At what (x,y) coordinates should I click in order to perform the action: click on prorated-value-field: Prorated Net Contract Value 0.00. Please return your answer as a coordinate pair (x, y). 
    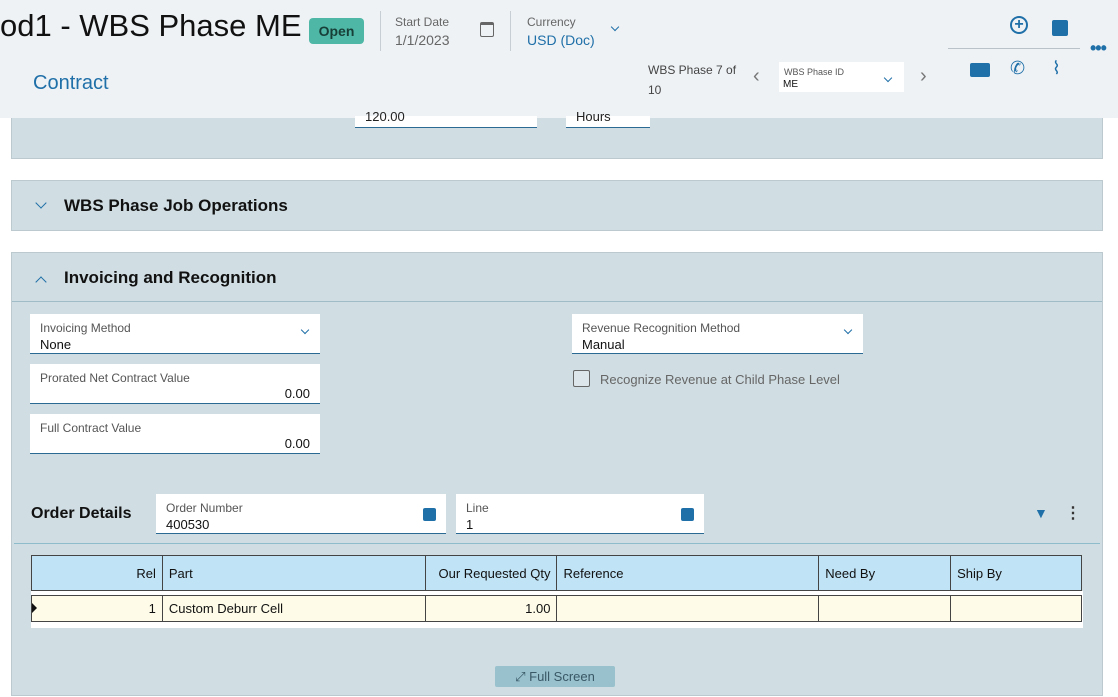
    Looking at the image, I should click on (175, 384).